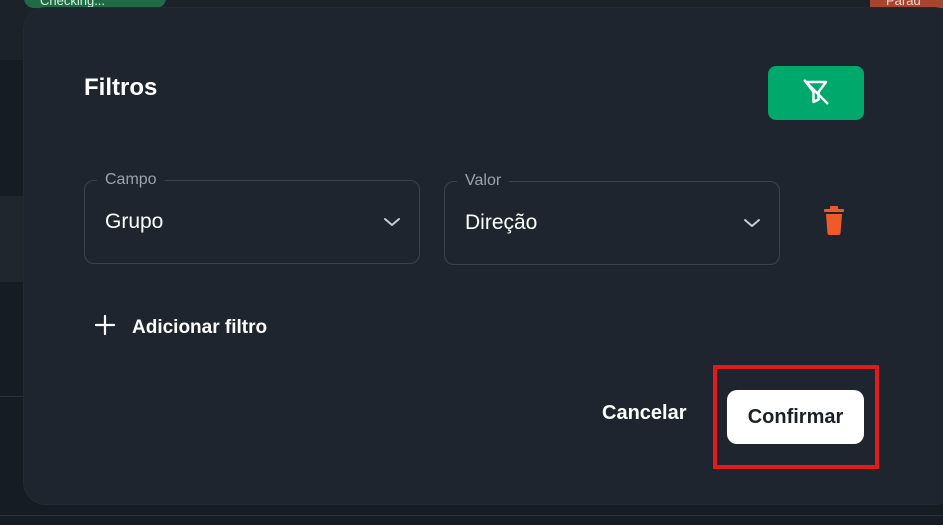 The width and height of the screenshot is (943, 525). Describe the element at coordinates (906, 4) in the screenshot. I see `background-status-tag-red: Parad` at that location.